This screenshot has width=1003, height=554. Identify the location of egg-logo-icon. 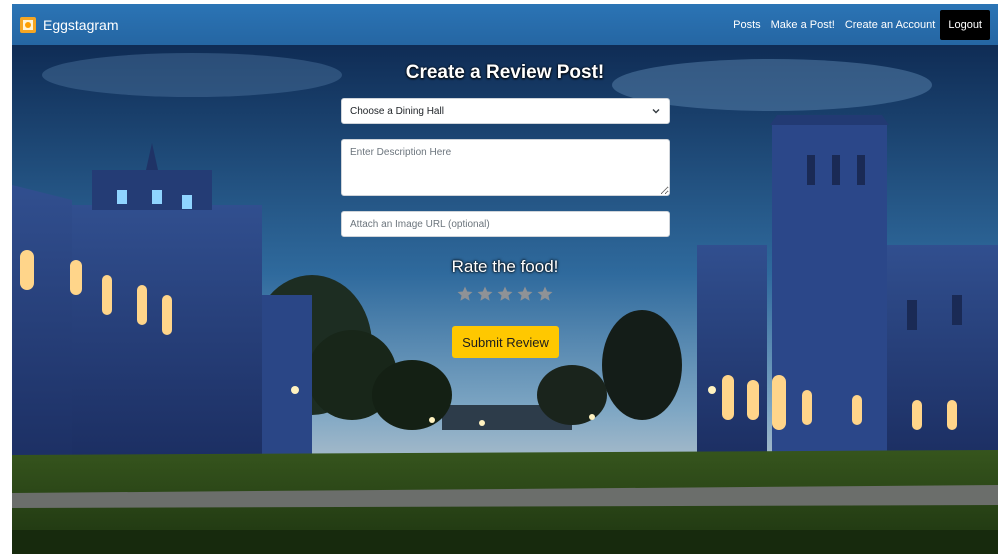
(28, 24).